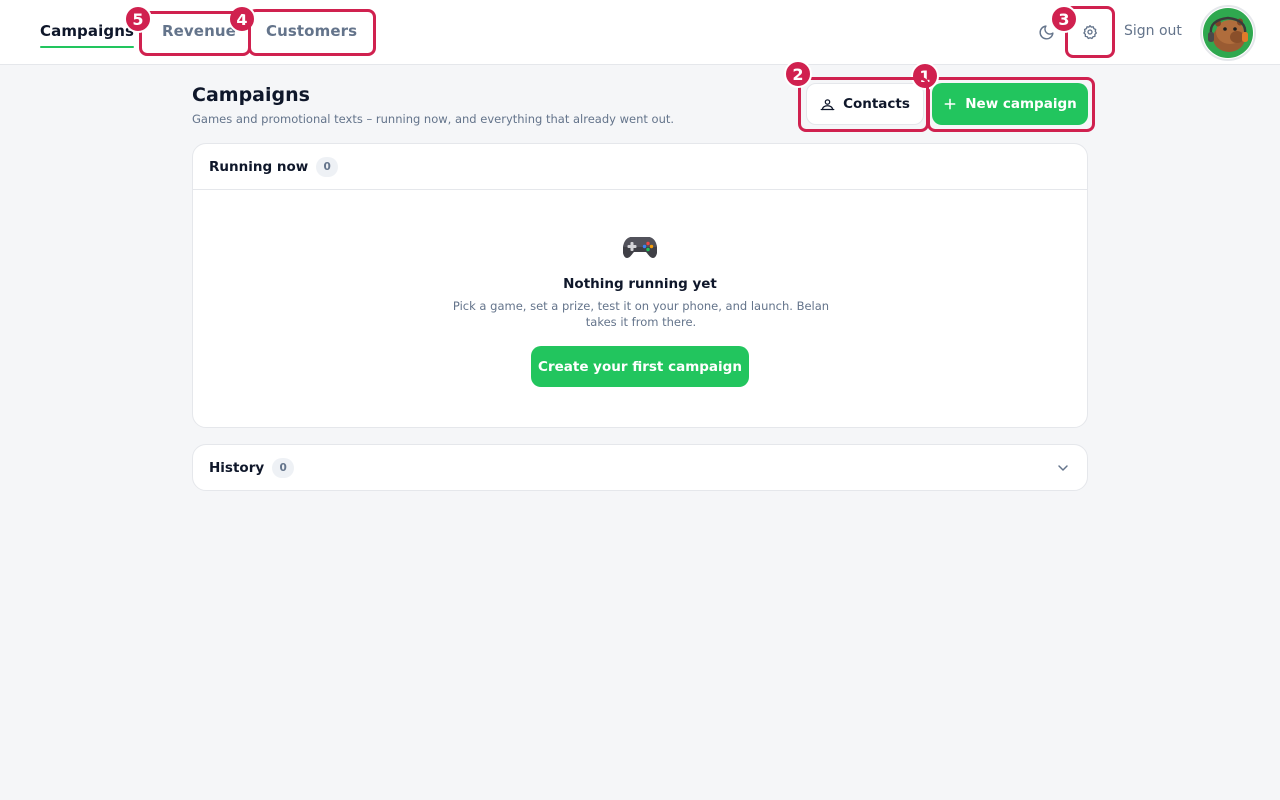 This screenshot has width=1280, height=800. What do you see at coordinates (1063, 468) in the screenshot?
I see `chevron-down-icon` at bounding box center [1063, 468].